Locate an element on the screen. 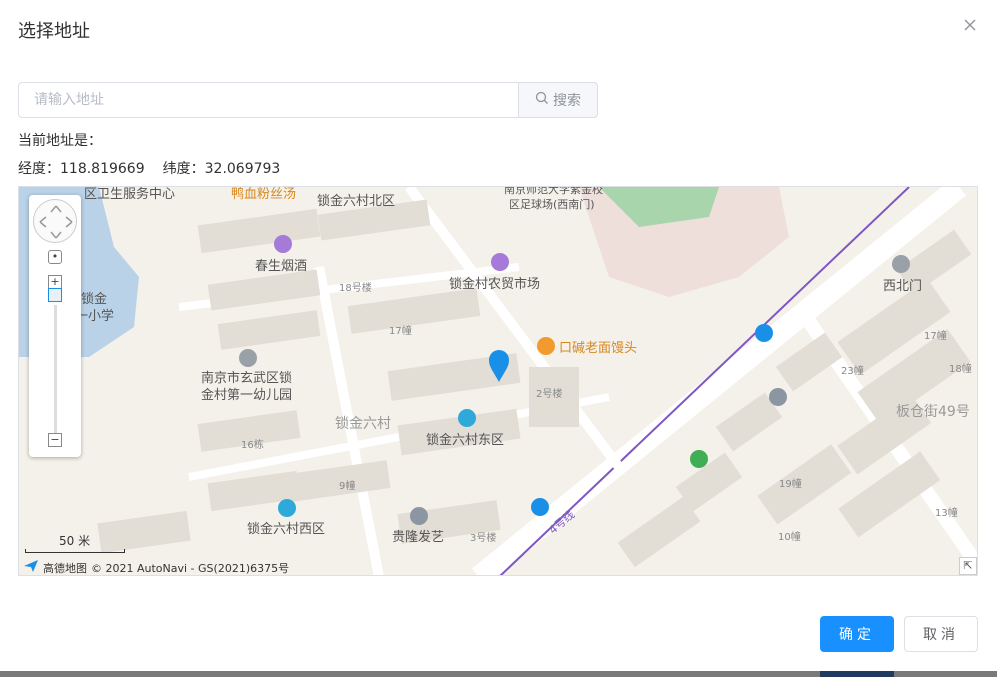 The height and width of the screenshot is (677, 997). search-bar: 搜索 is located at coordinates (308, 100).